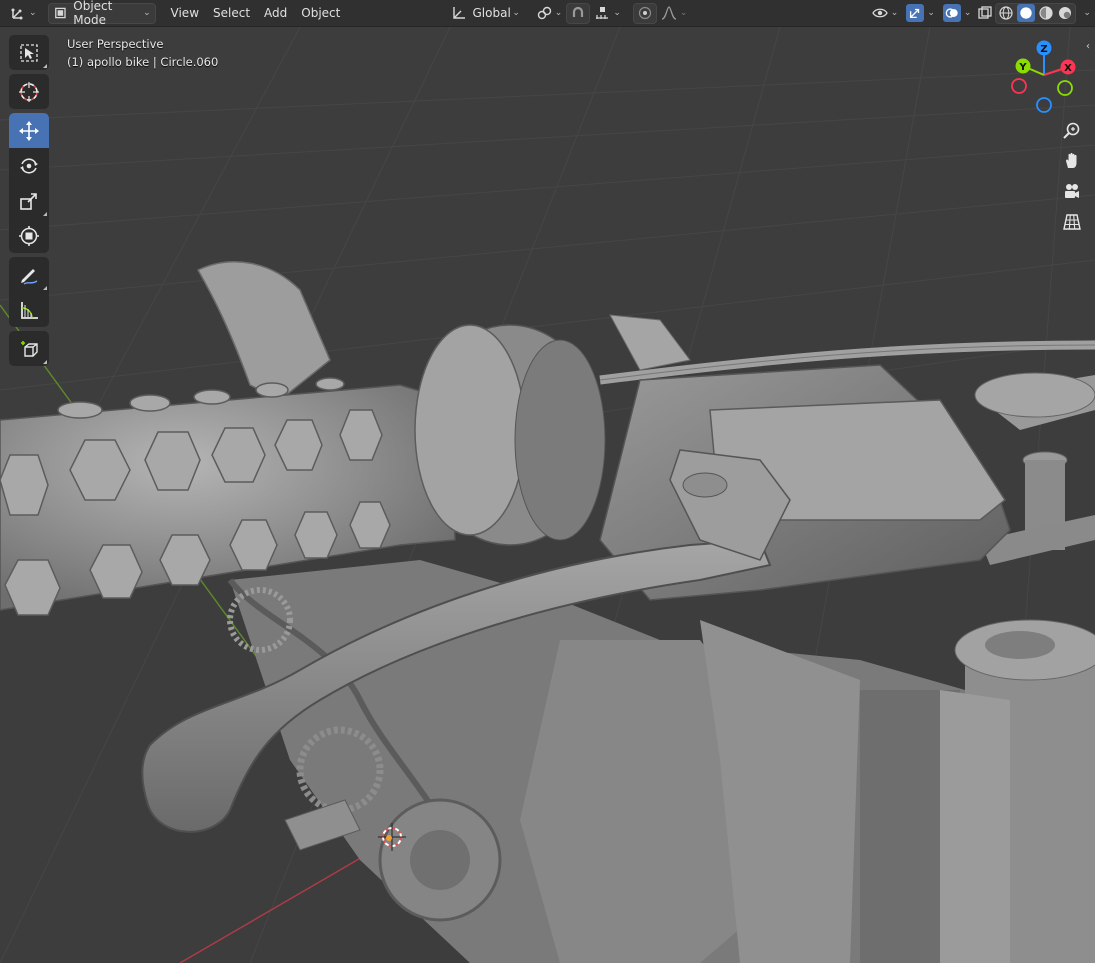 This screenshot has width=1095, height=963. I want to click on transform-orientation-dropdown: Global ⌄, so click(485, 13).